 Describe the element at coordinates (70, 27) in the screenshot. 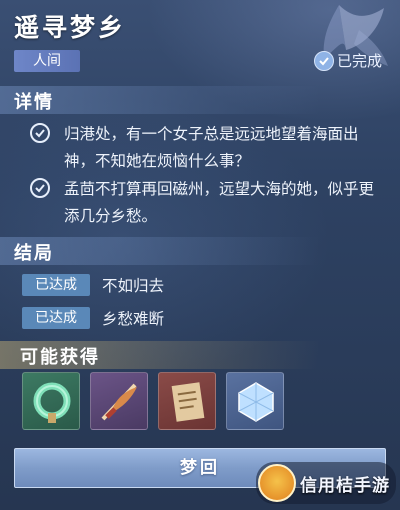

I see `quest-title: 遥寻梦乡` at that location.